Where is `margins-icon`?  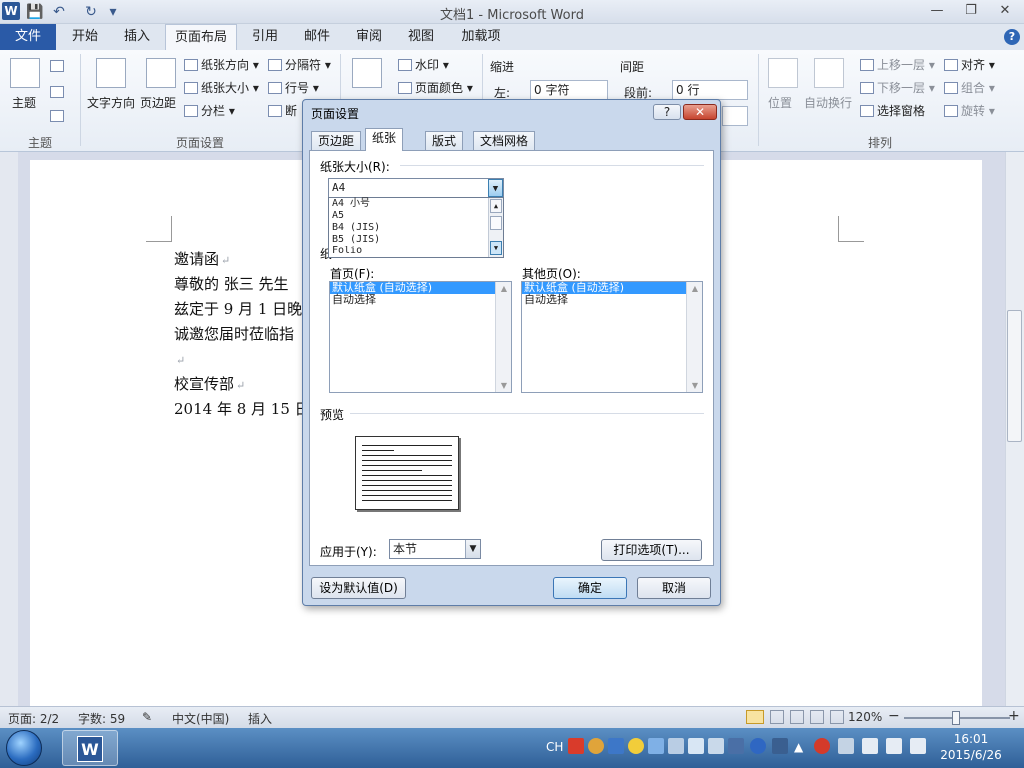
margins-icon is located at coordinates (161, 73).